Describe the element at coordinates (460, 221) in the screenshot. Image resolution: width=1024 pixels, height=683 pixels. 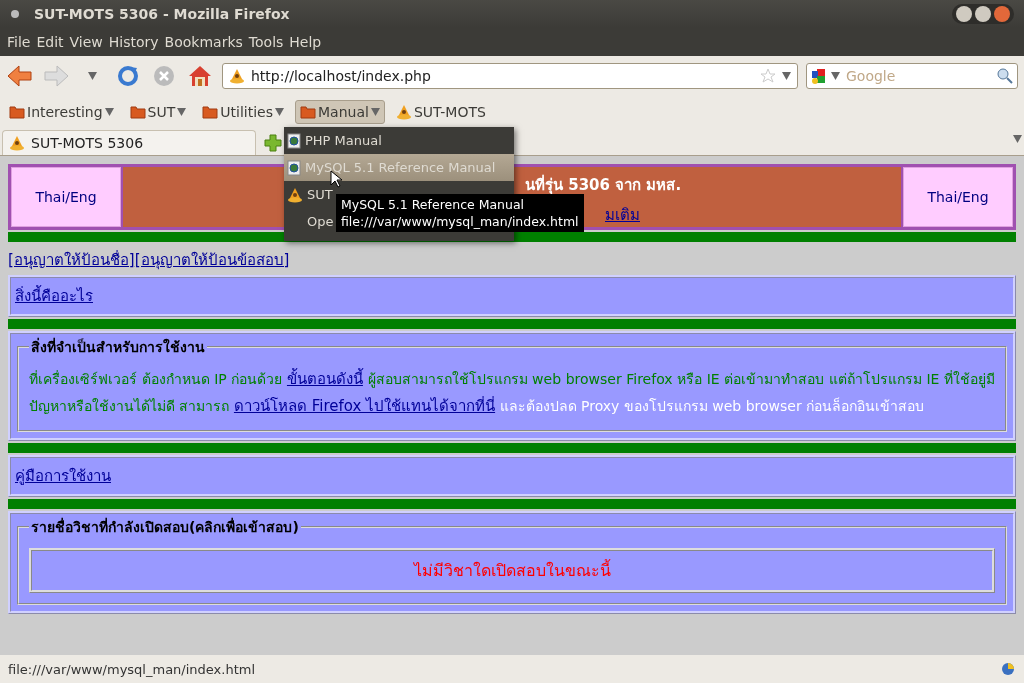
I see `tooltip-line: file:///var/www/mysql_man/index.html` at that location.